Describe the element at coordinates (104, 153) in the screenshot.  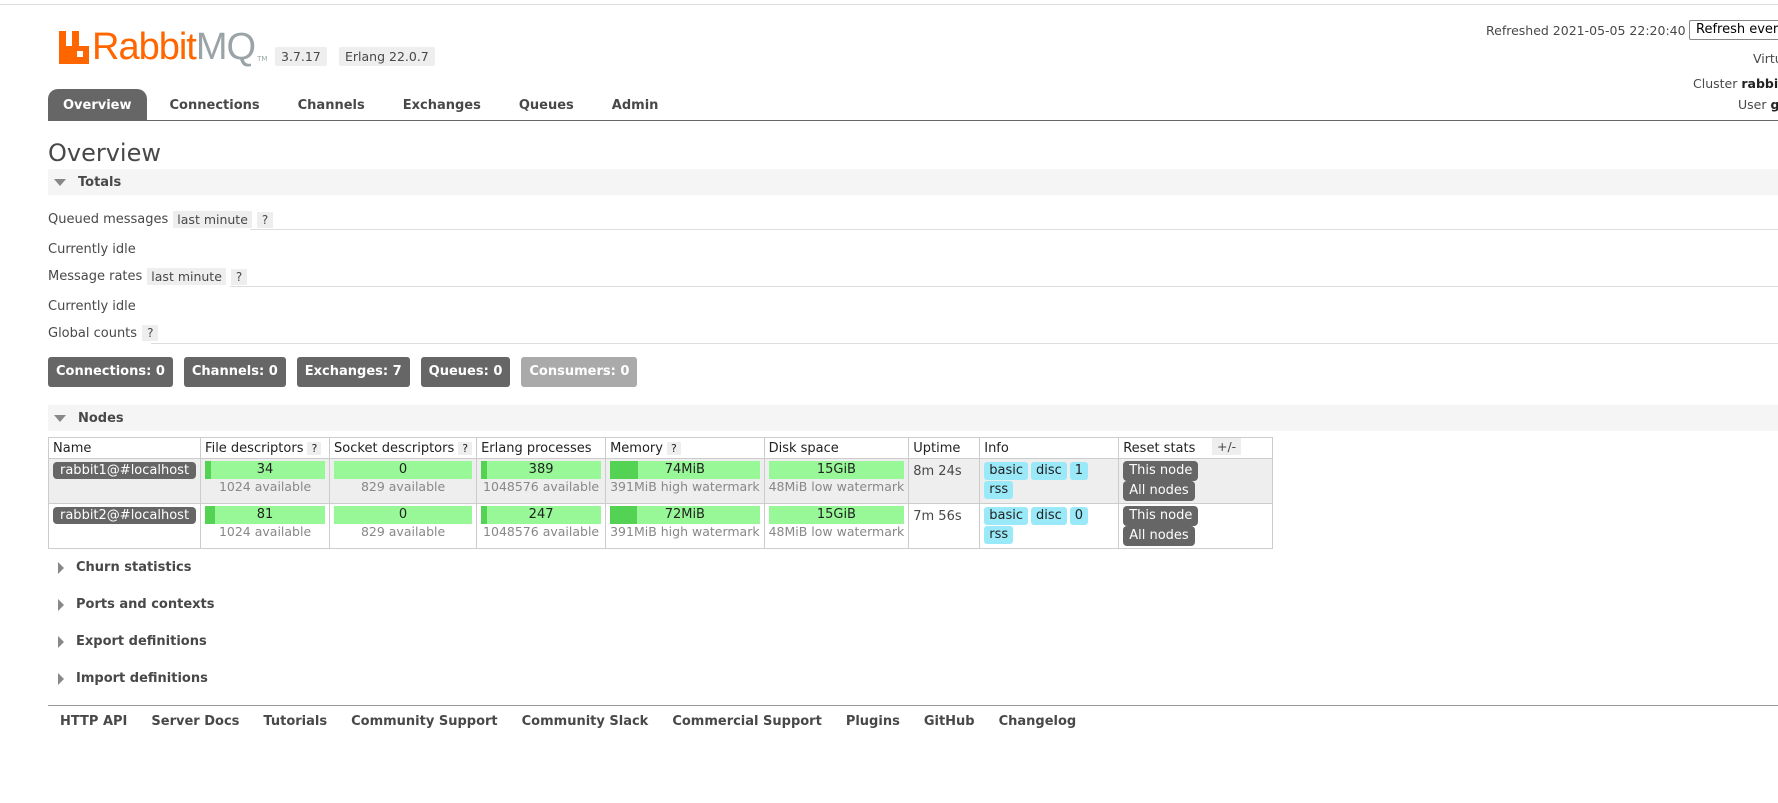
I see `page-title: Overview` at that location.